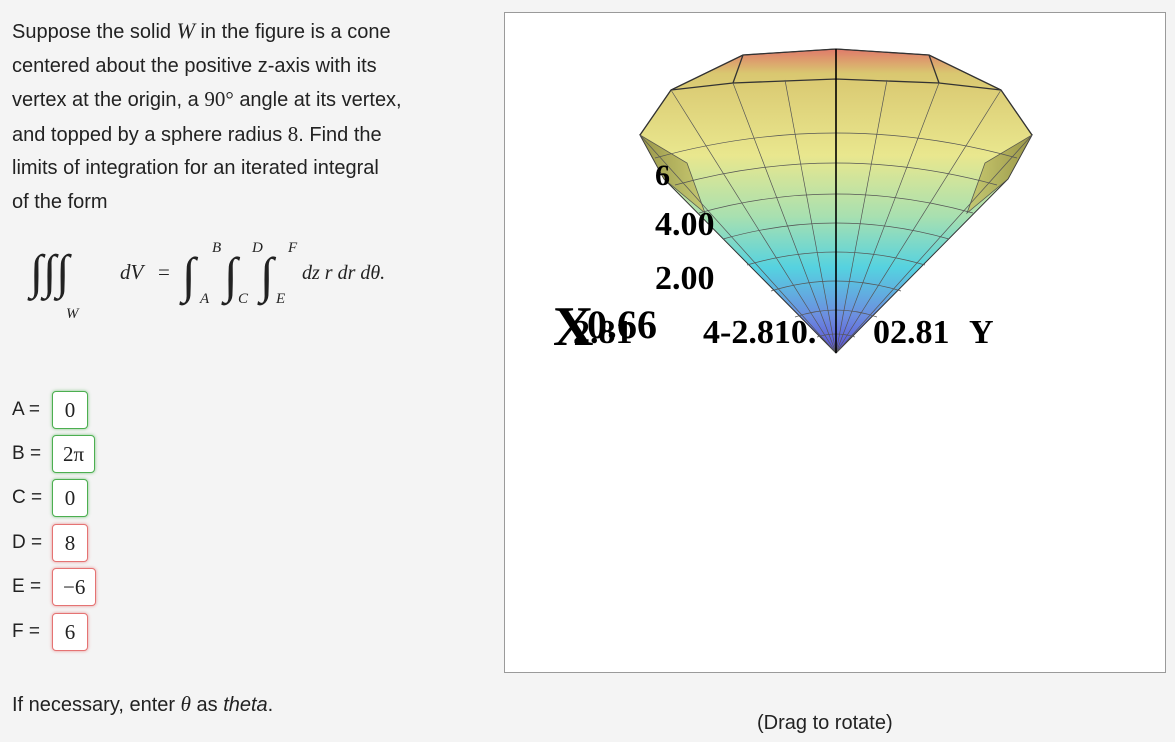 The width and height of the screenshot is (1175, 742). I want to click on z-tick-4: 4.00, so click(685, 224).